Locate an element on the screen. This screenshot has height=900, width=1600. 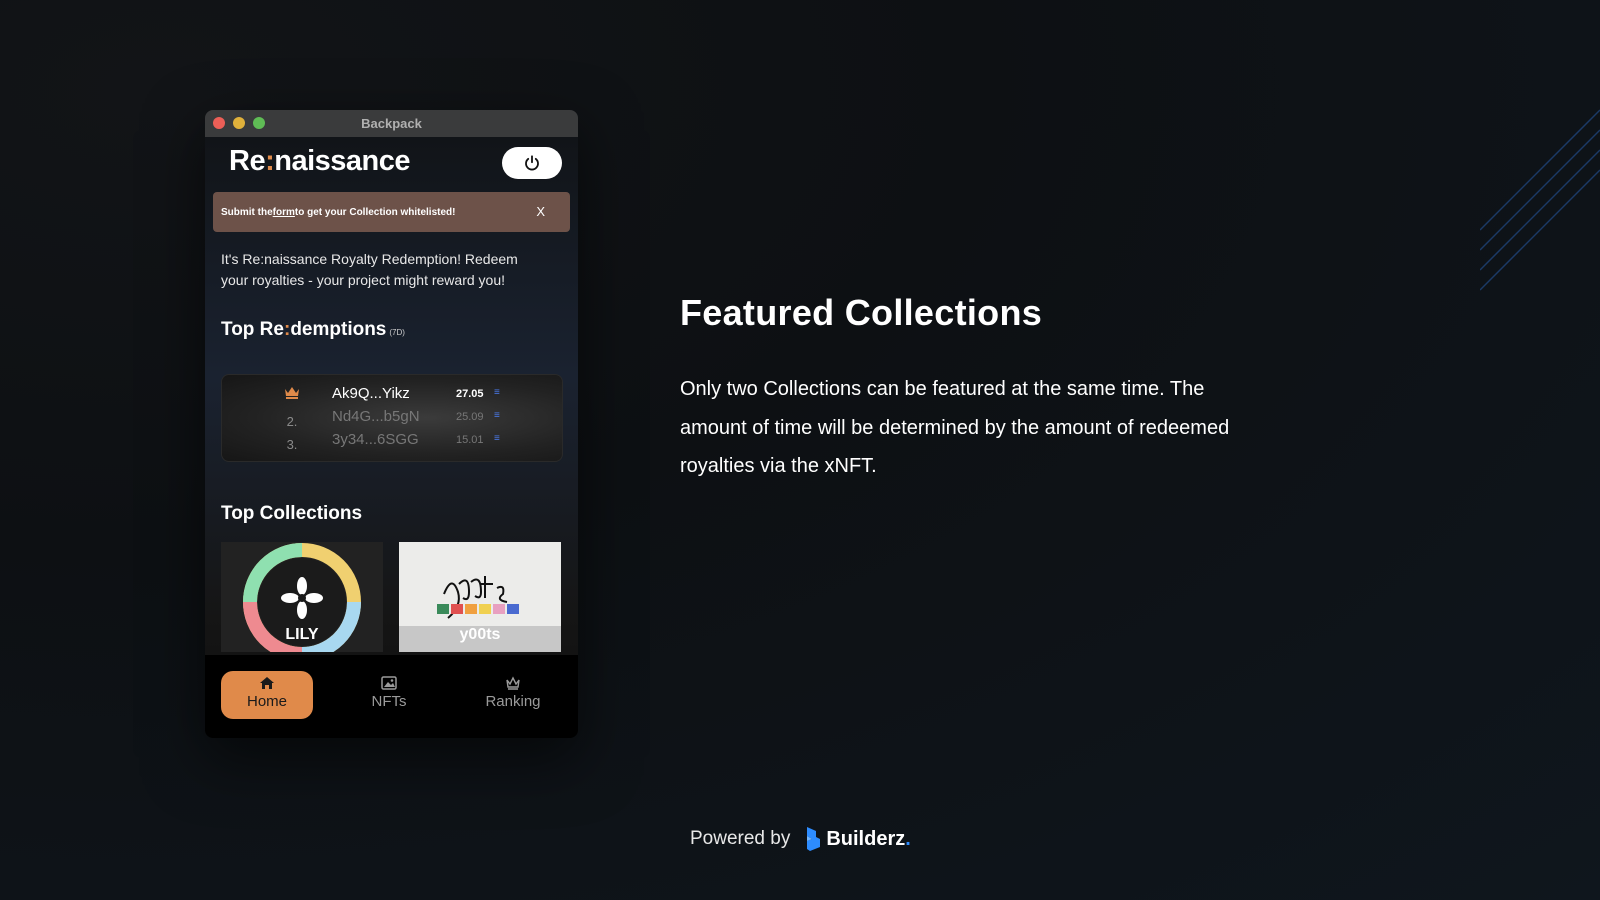
power-button is located at coordinates (532, 163).